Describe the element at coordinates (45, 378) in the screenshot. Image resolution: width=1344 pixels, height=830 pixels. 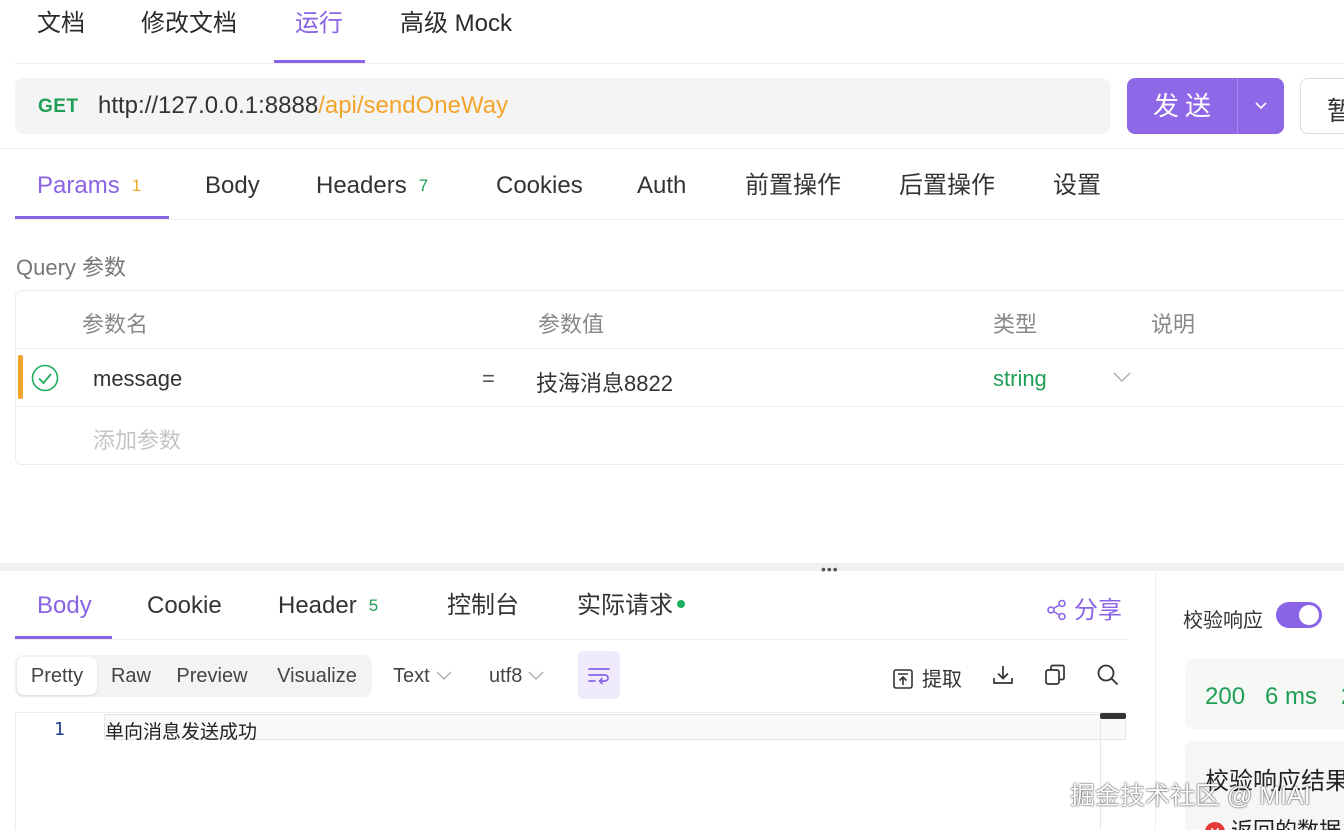
I see `check-circle-icon` at that location.